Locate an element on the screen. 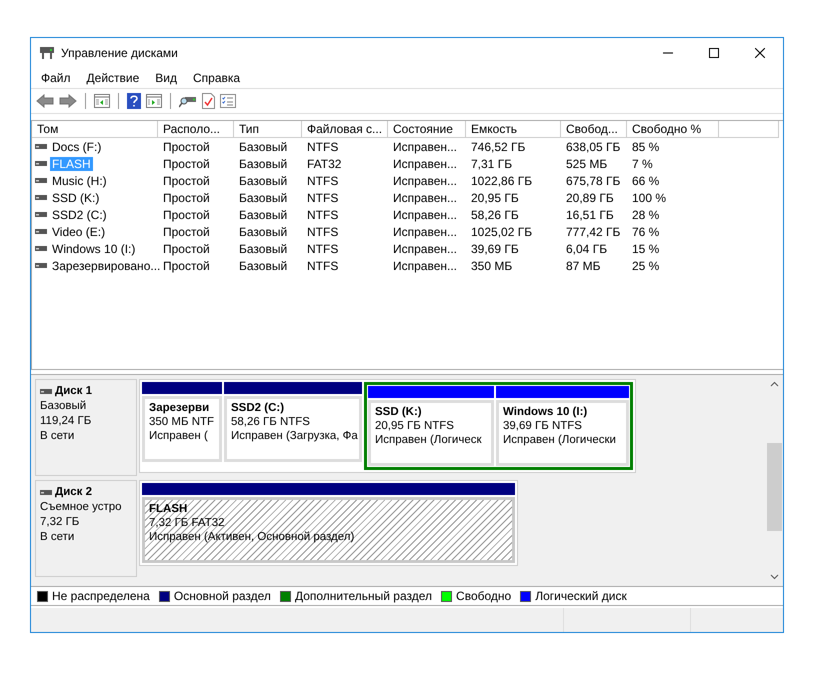 Image resolution: width=823 pixels, height=678 pixels. partition-label: Windows 10 (I:) is located at coordinates (545, 412).